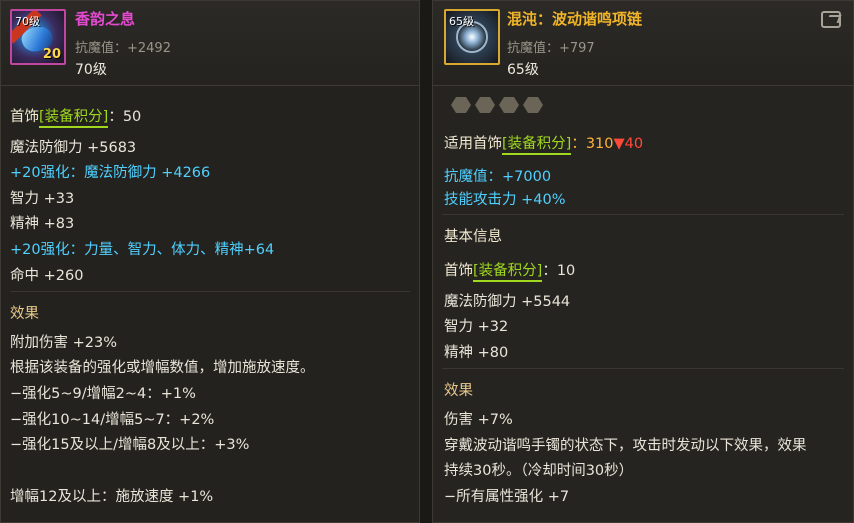 This screenshot has height=523, width=854. Describe the element at coordinates (507, 302) in the screenshot. I see `stat-line: 魔法防御力 +5544` at that location.